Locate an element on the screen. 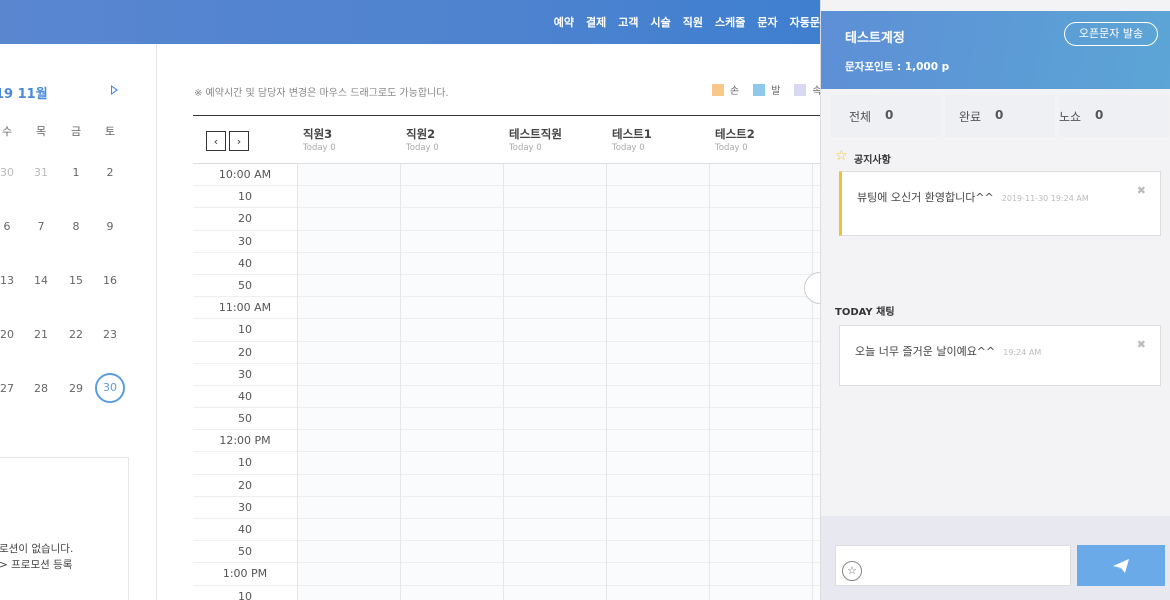  stat-completed: 완료 0 is located at coordinates (1000, 116).